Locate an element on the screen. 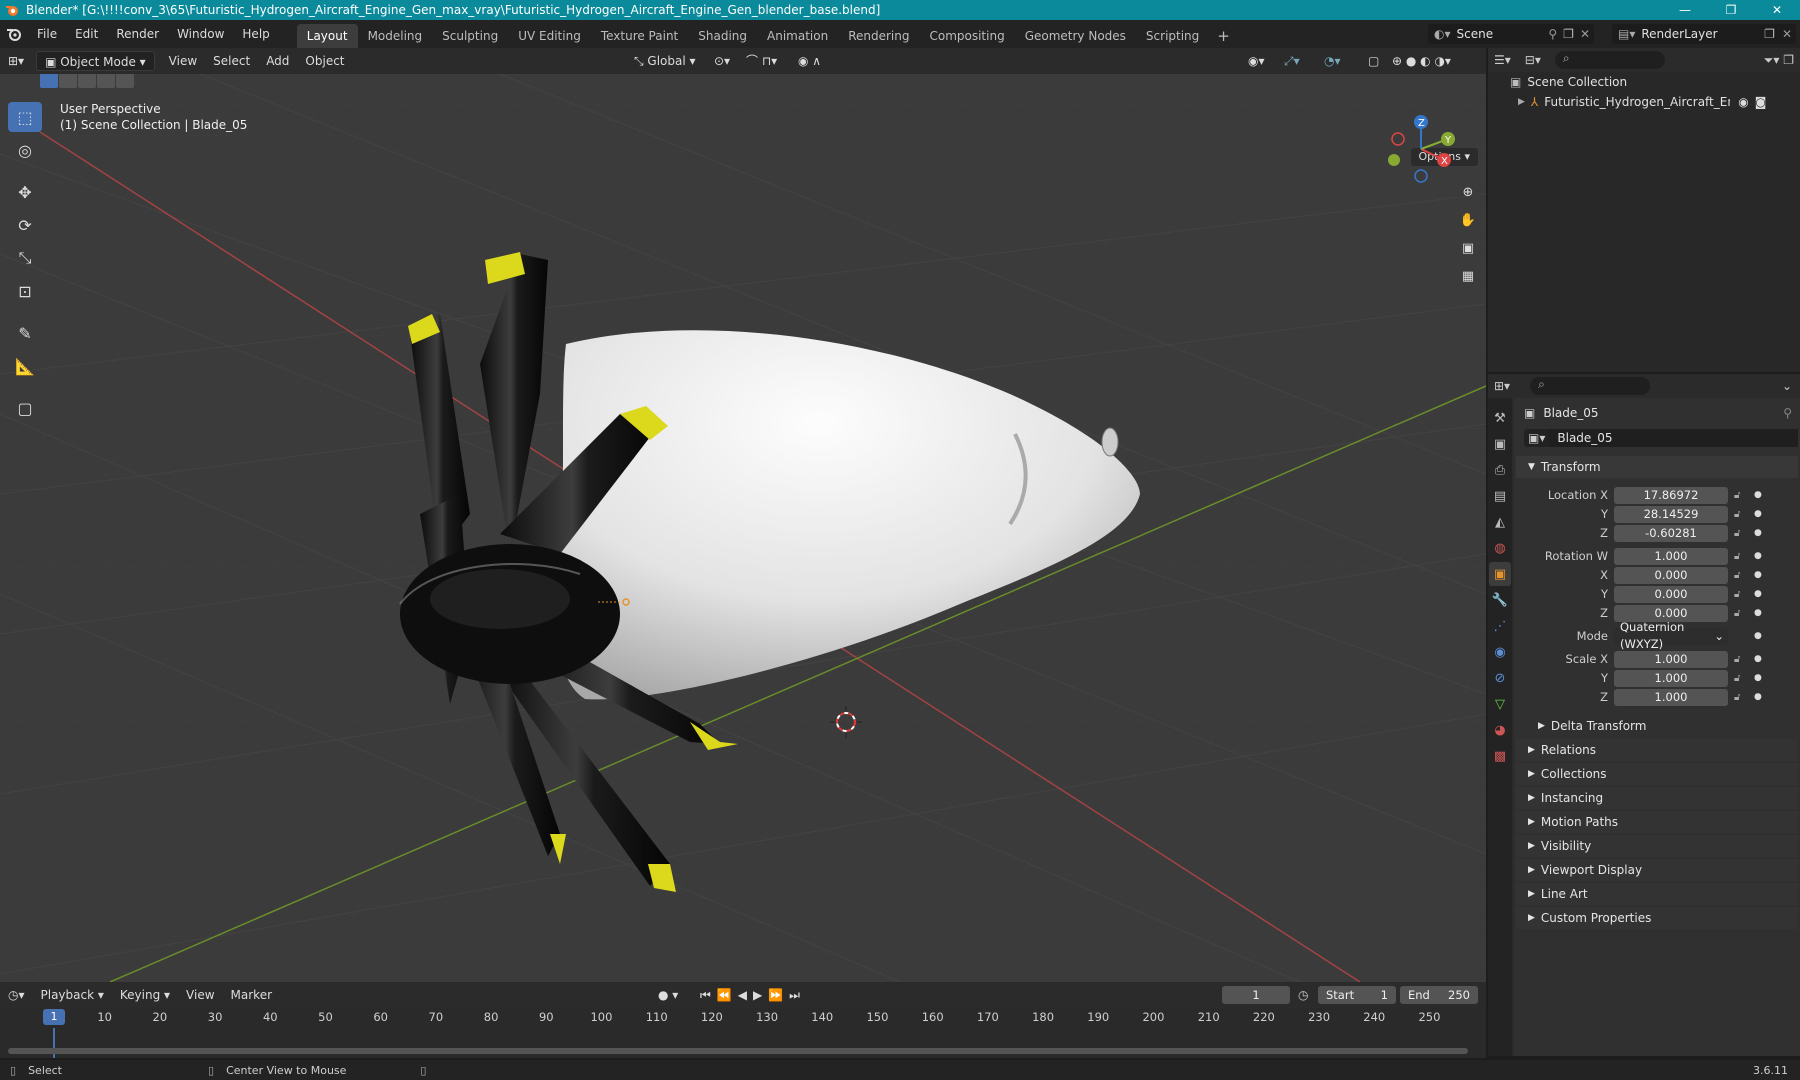 The image size is (1800, 1080). world-tab-icon: ◍ is located at coordinates (1500, 548).